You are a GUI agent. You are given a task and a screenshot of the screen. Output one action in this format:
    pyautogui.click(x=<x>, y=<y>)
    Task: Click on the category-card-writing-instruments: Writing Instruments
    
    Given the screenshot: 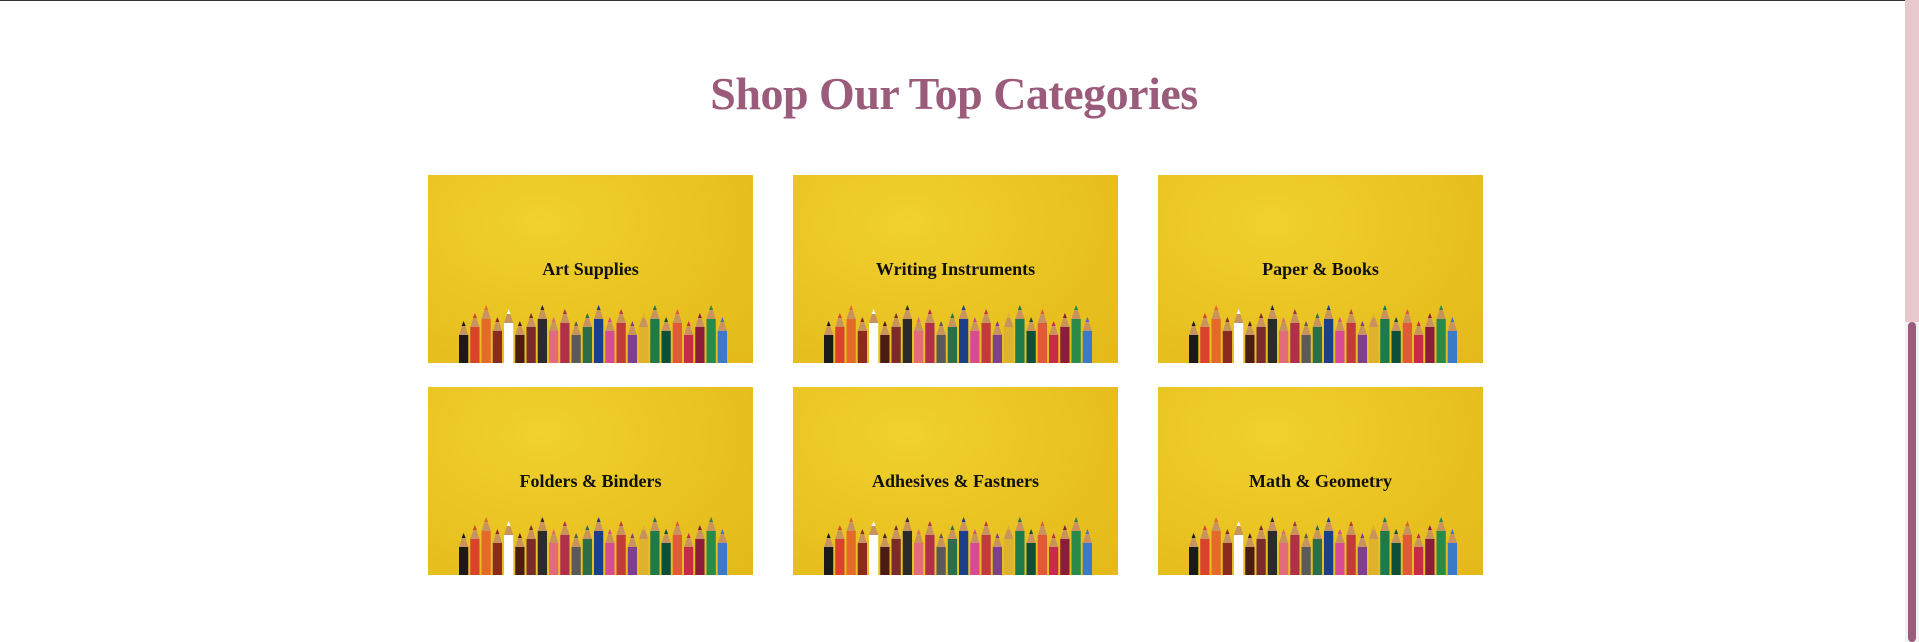 What is the action you would take?
    pyautogui.click(x=955, y=269)
    